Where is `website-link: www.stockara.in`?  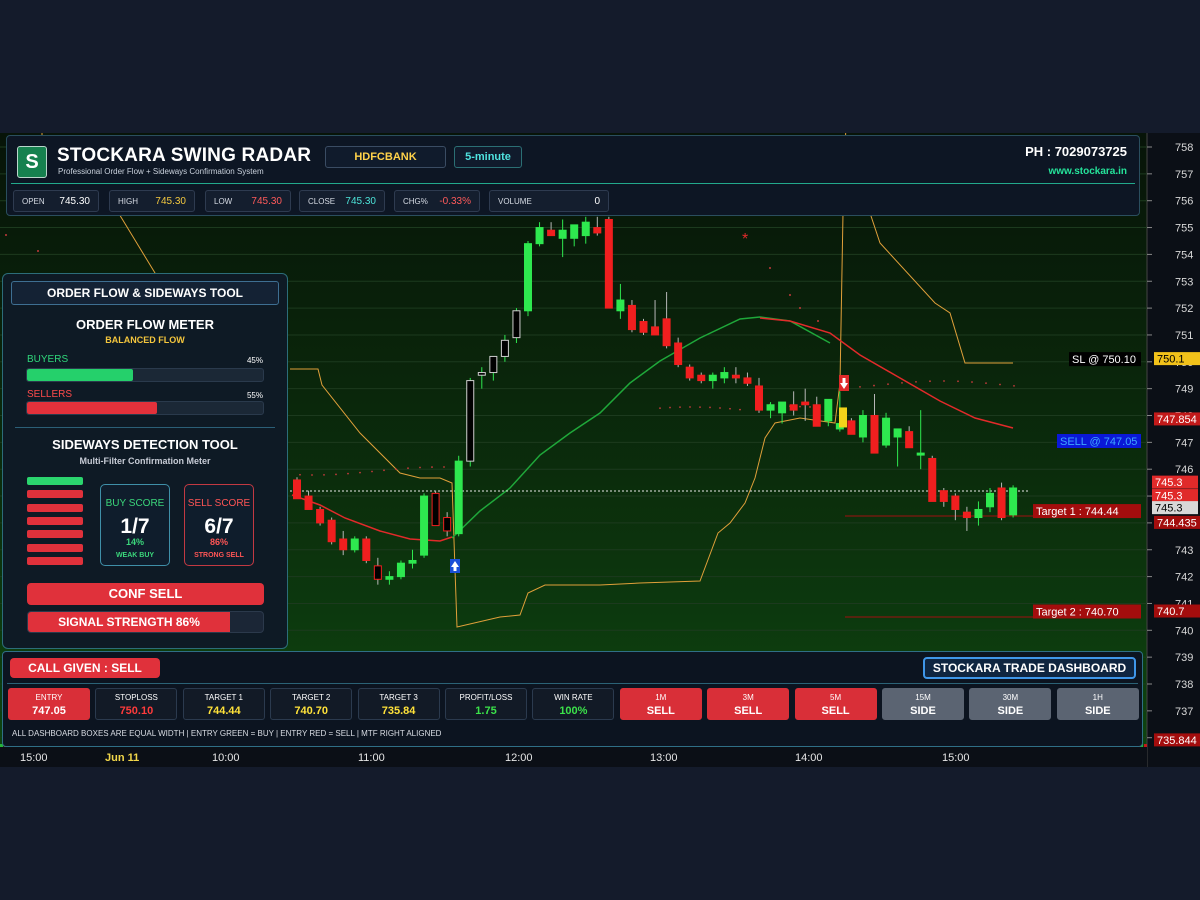 website-link: www.stockara.in is located at coordinates (1087, 171).